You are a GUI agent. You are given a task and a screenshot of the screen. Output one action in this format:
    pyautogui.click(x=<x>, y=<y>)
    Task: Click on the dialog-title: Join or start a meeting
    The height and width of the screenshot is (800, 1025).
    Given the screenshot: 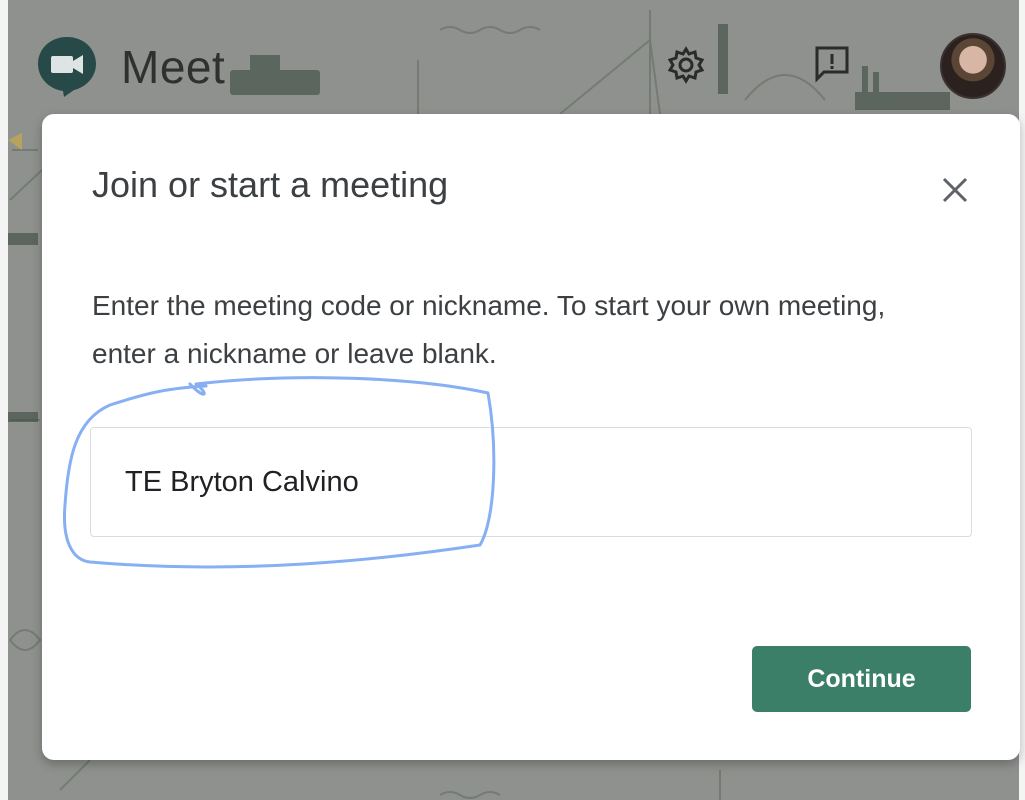 What is the action you would take?
    pyautogui.click(x=270, y=184)
    